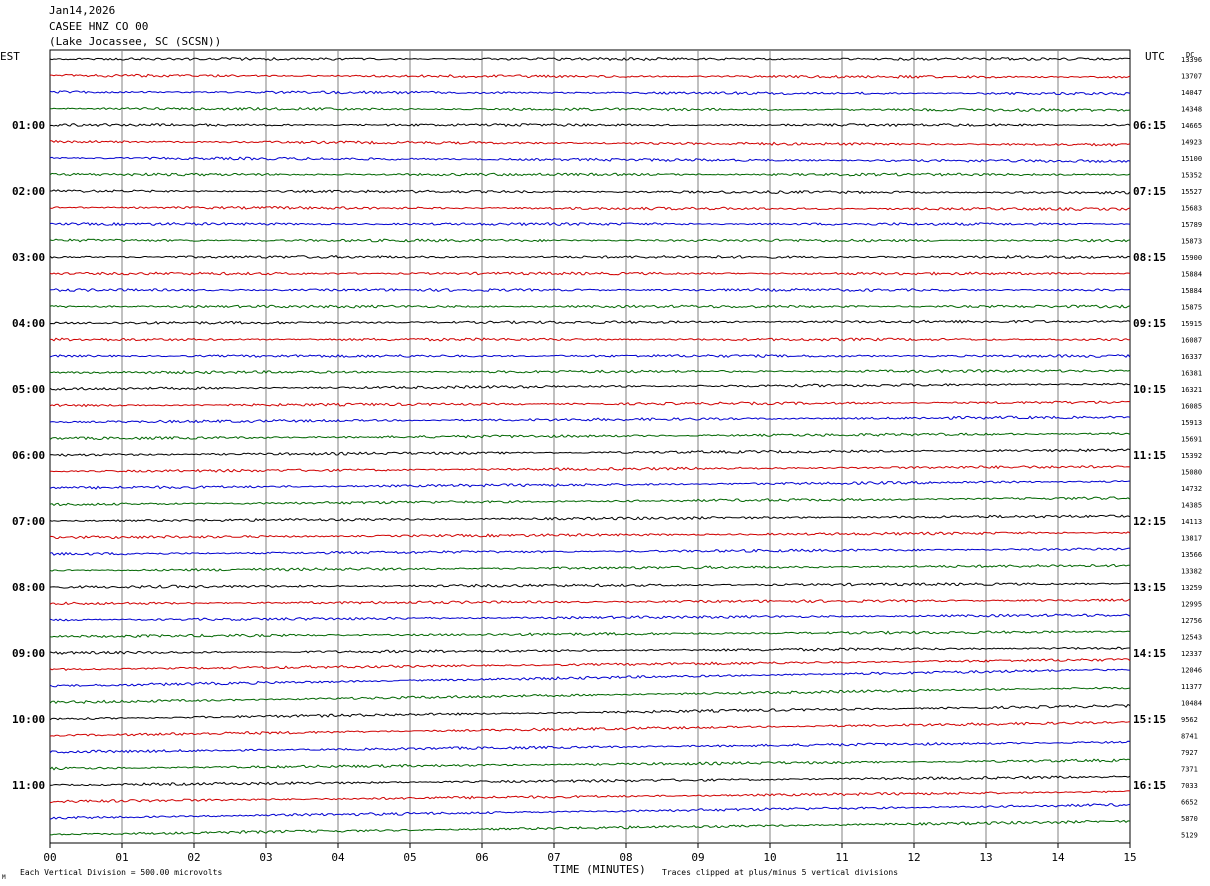  What do you see at coordinates (1191, 621) in the screenshot?
I see `dc-value-row-35: 12756` at bounding box center [1191, 621].